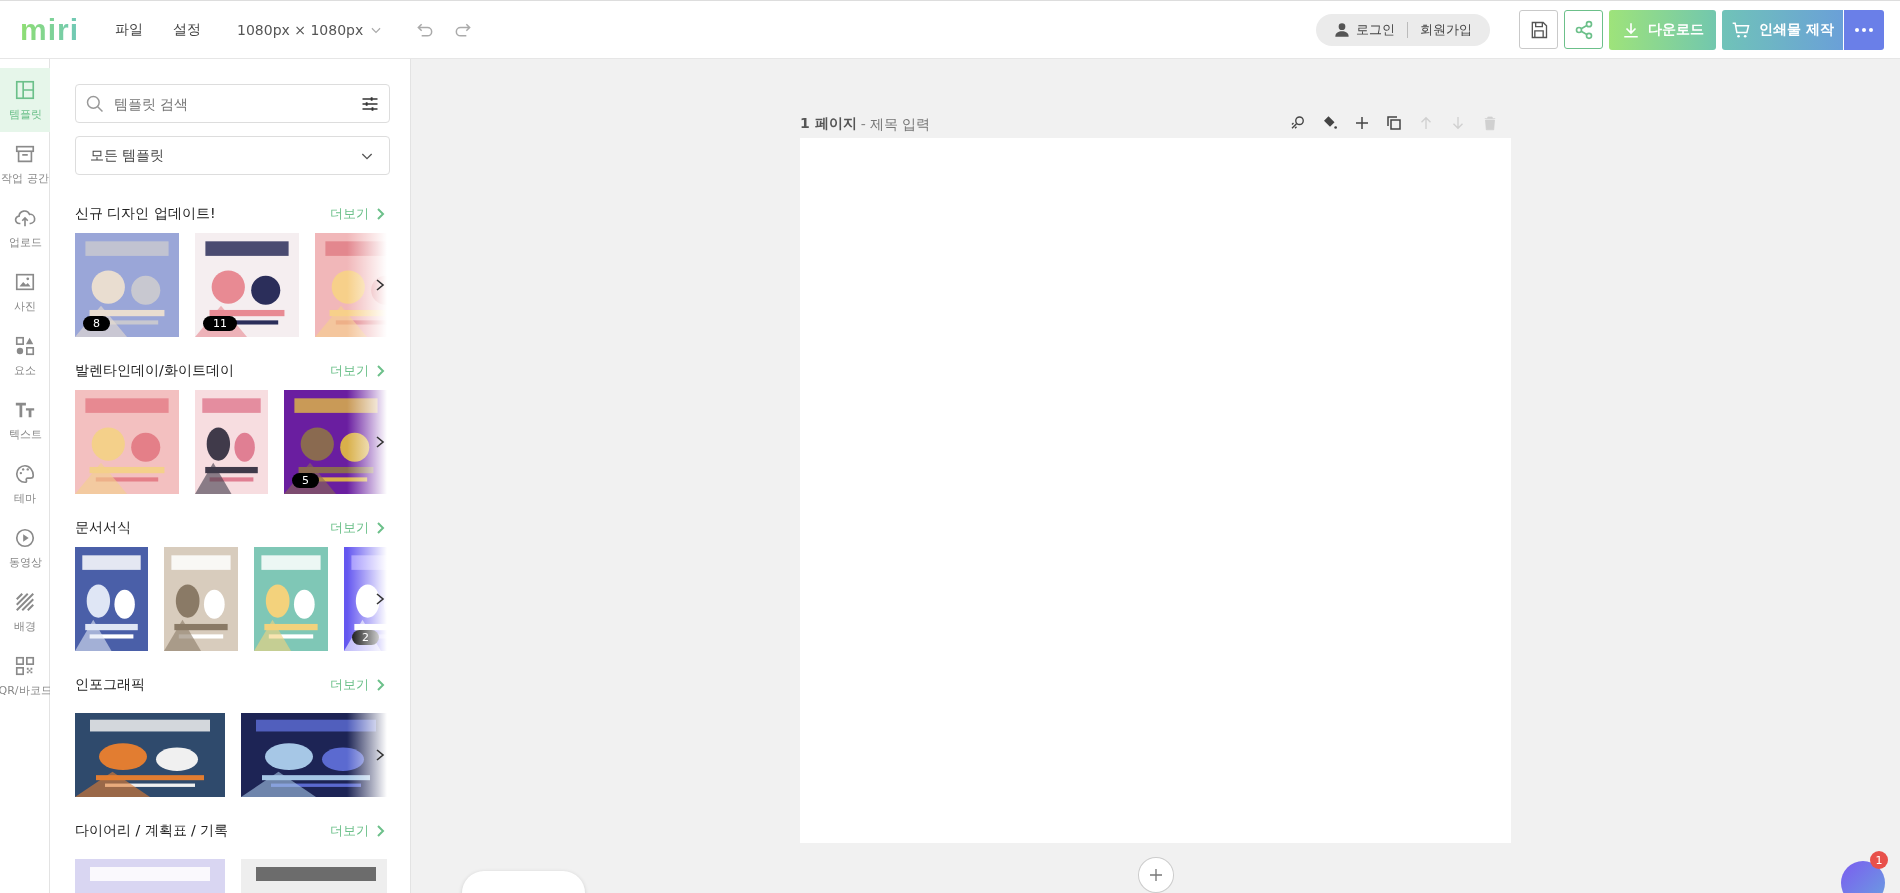 This screenshot has width=1900, height=893. I want to click on plus-icon, so click(1155, 875).